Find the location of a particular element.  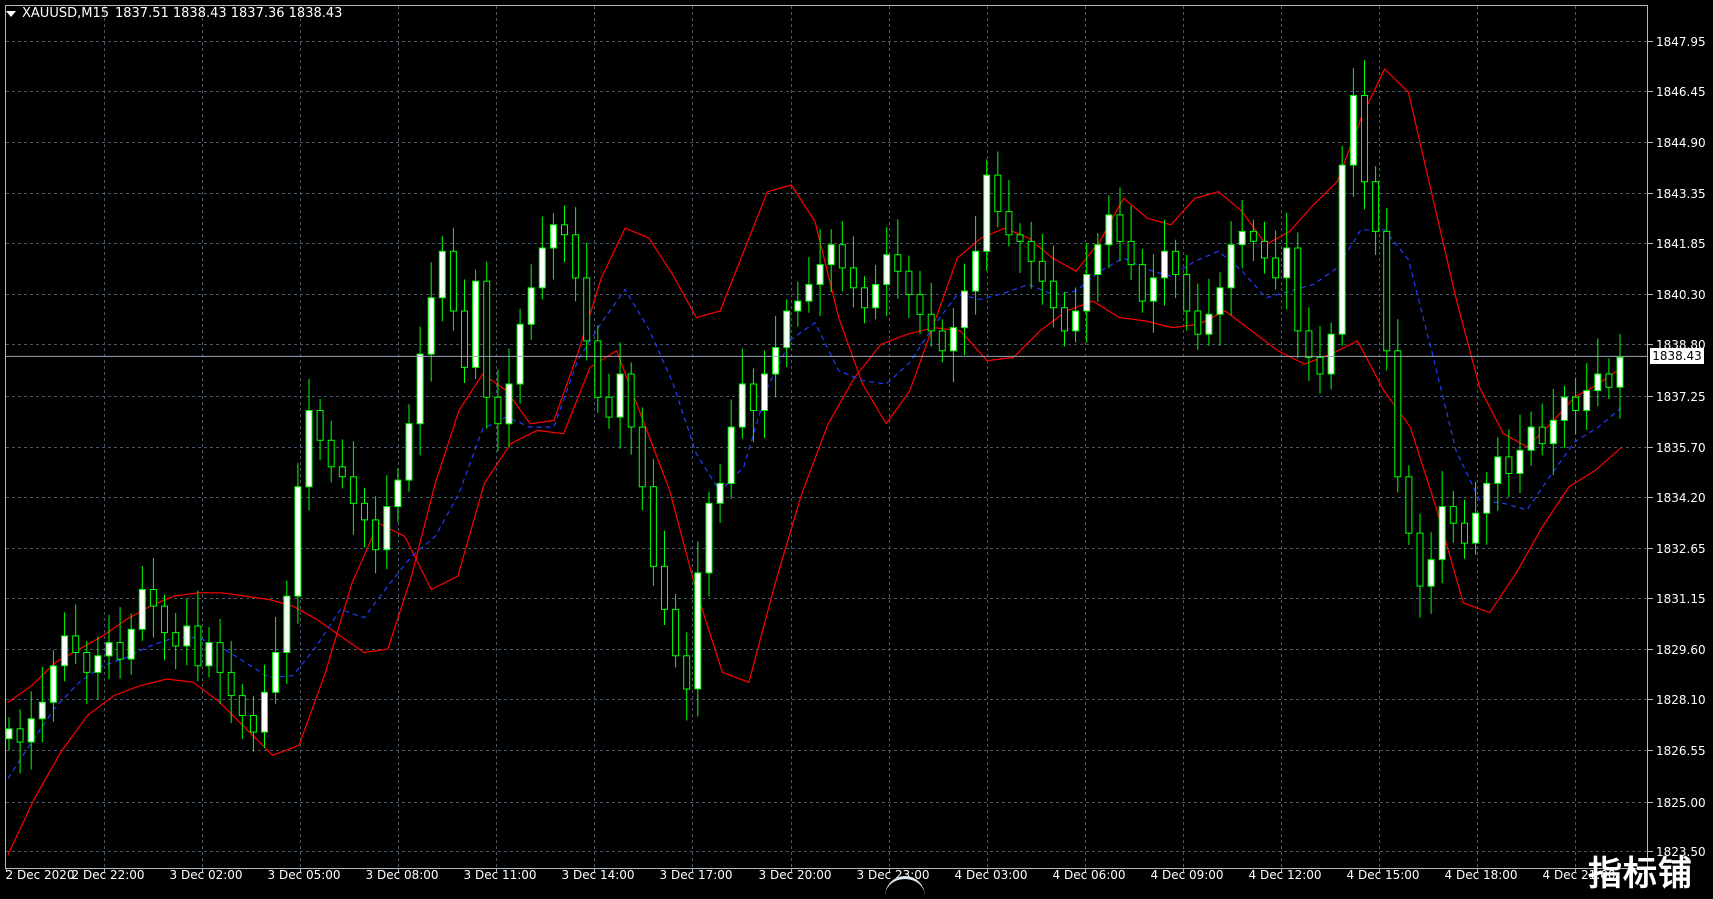

time-tick-label: 4 Dec 09:00 is located at coordinates (1187, 875).